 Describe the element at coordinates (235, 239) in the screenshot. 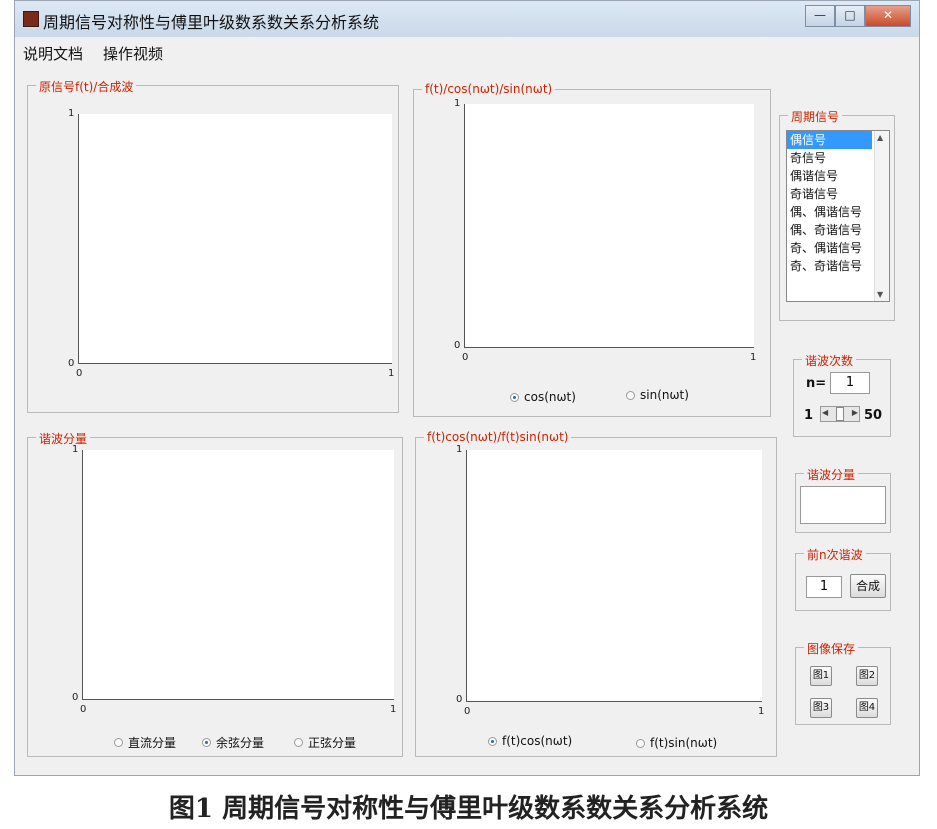

I see `plot-original-signal` at that location.